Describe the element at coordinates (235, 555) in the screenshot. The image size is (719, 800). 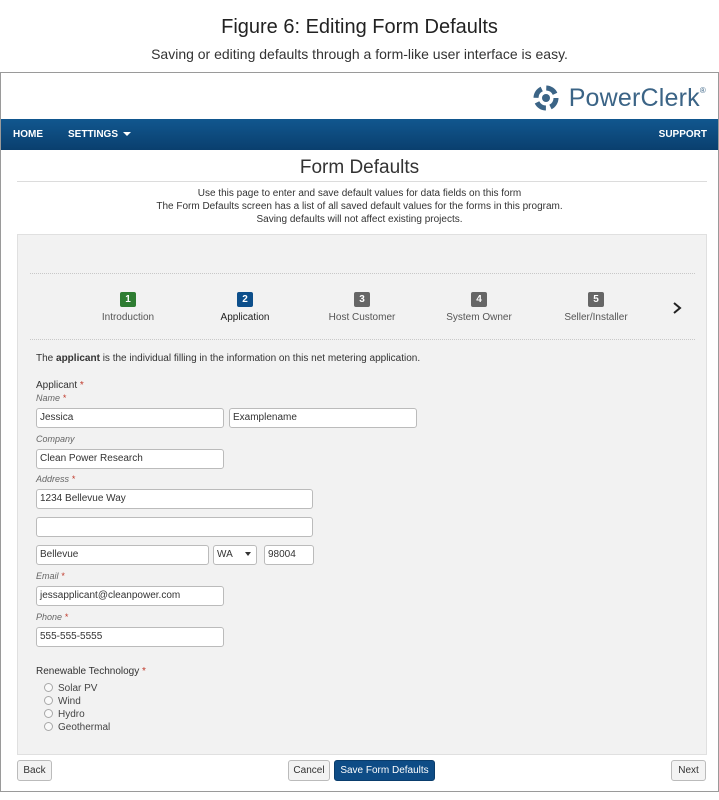
I see `state-select: WA` at that location.